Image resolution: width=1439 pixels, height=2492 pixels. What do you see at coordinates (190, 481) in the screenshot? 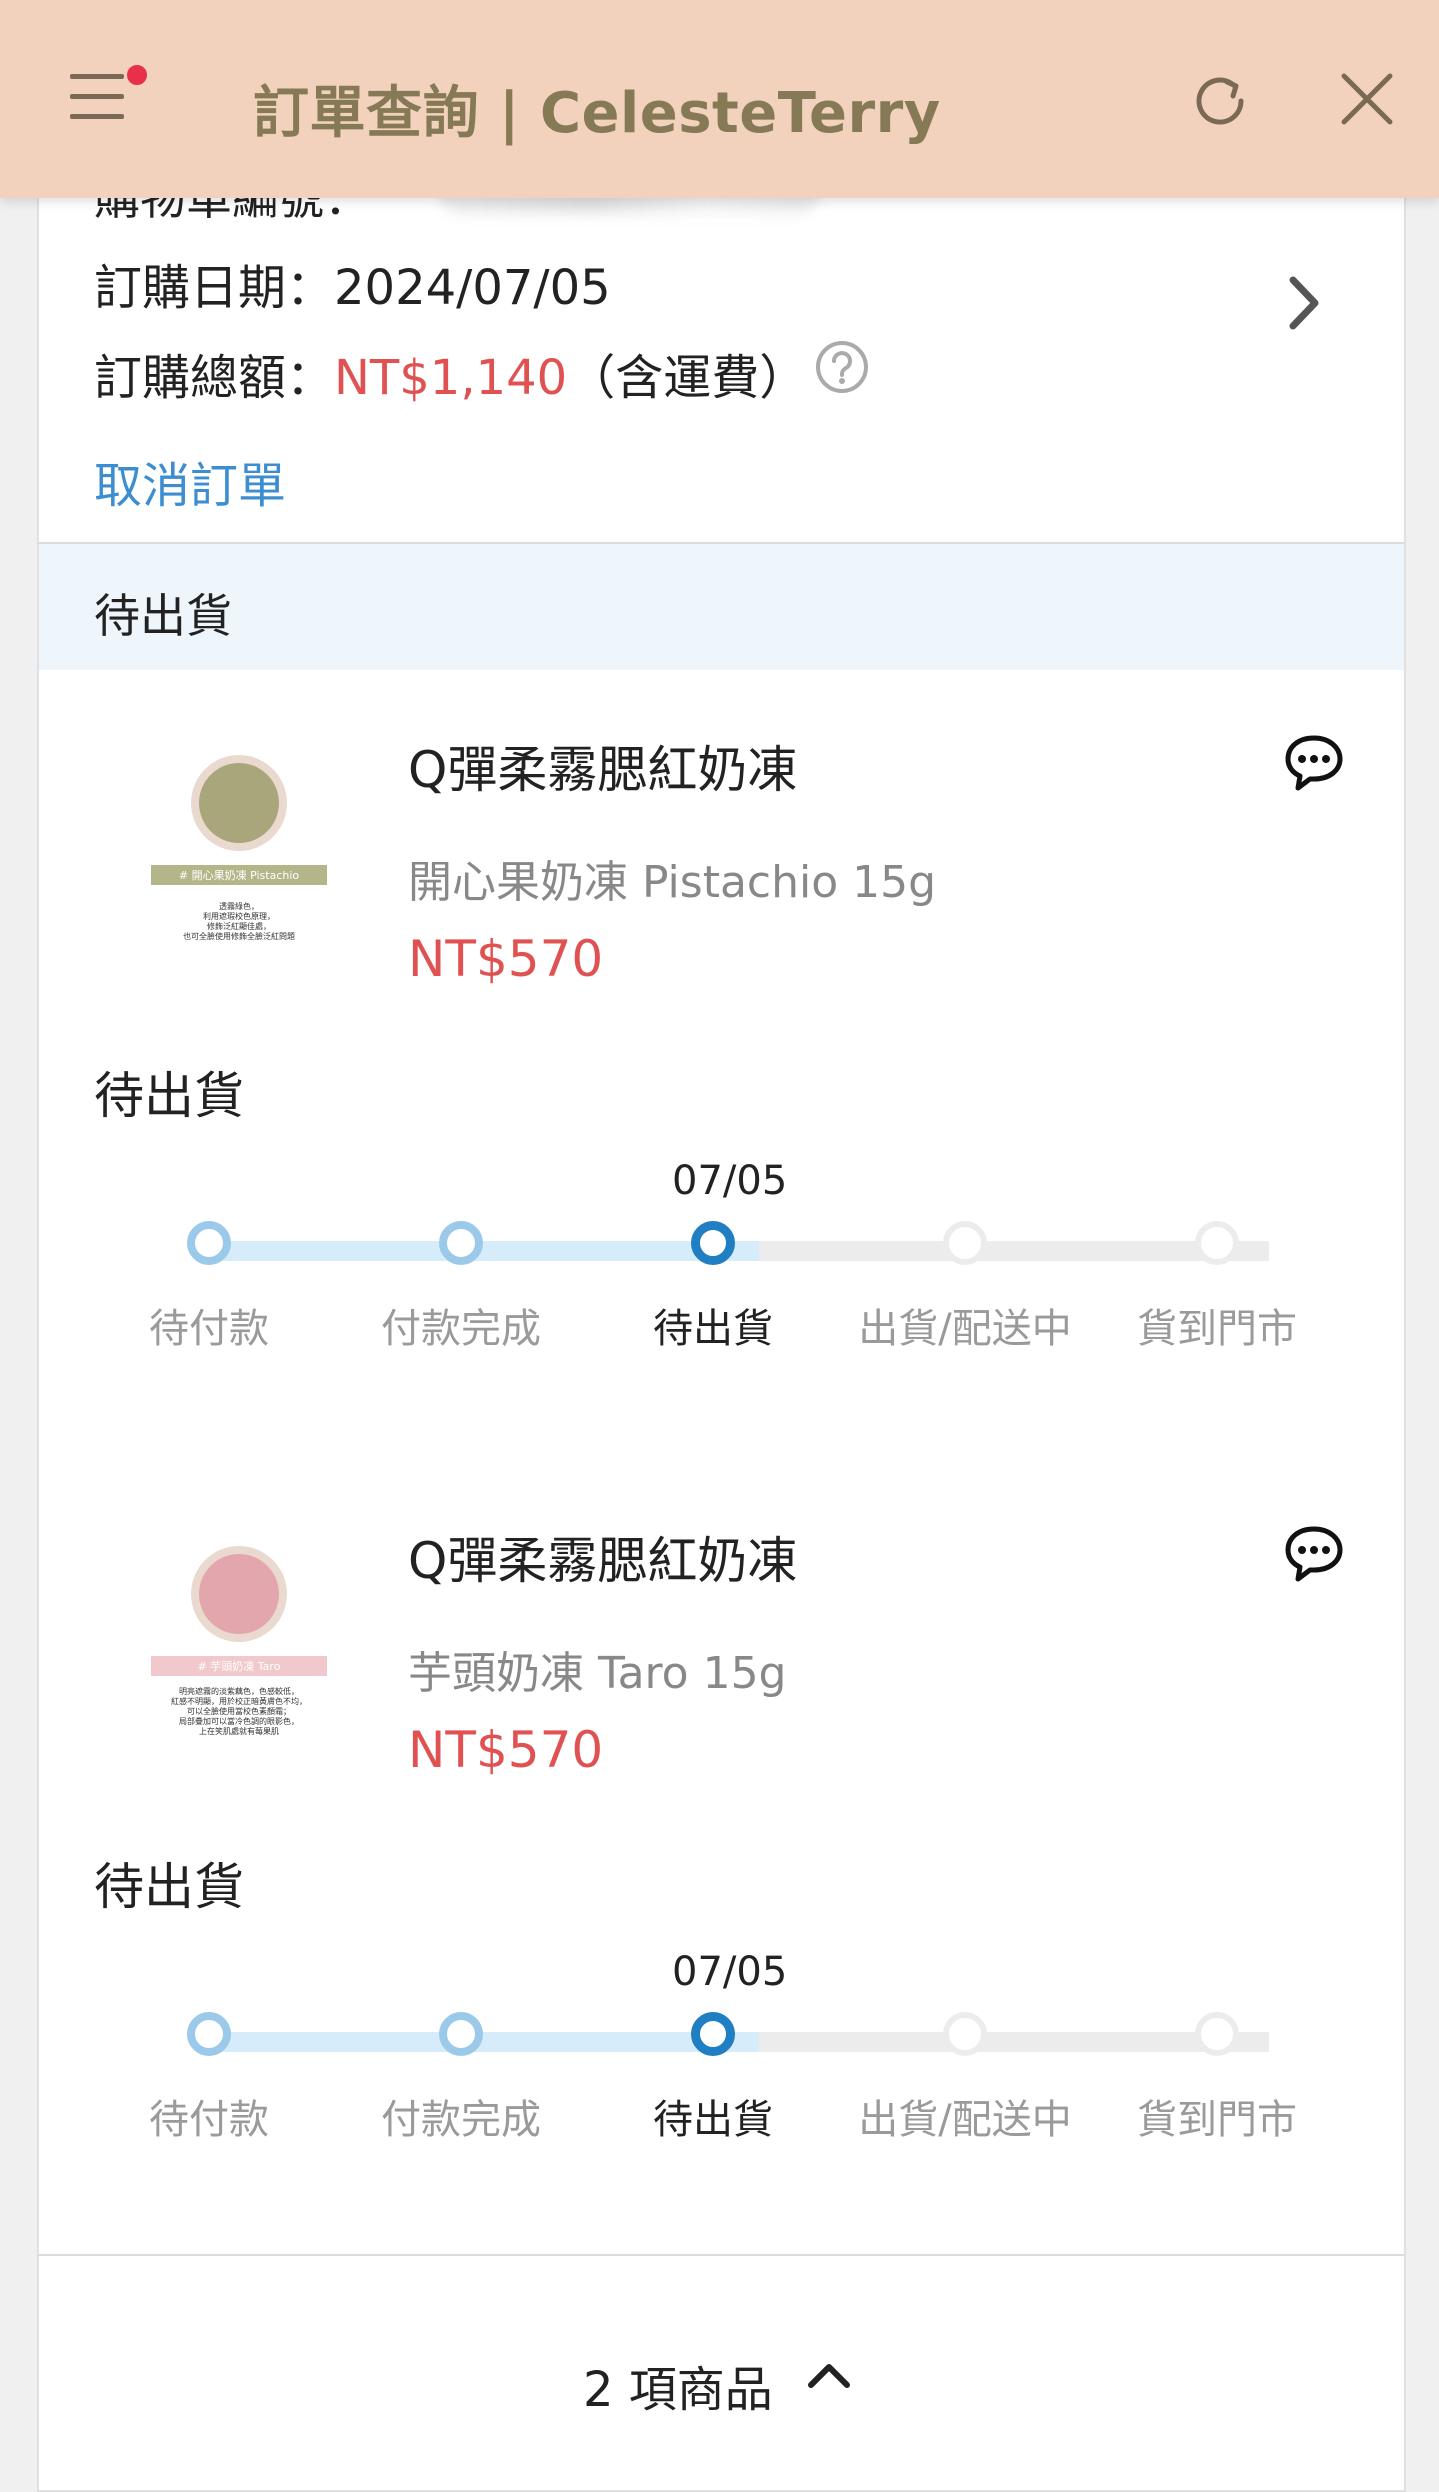
I see `cancel-order-link: 取消訂單` at bounding box center [190, 481].